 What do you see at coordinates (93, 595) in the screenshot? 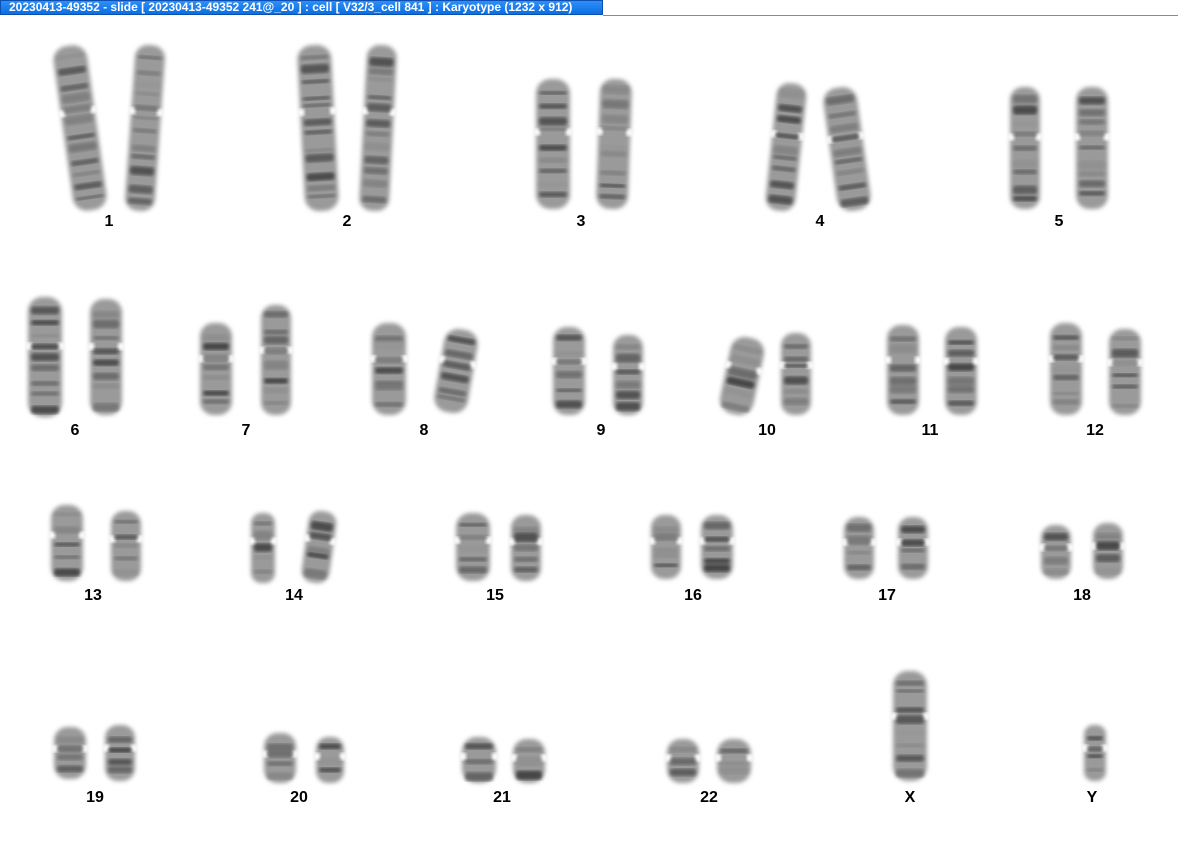
I see `chromosome-label-13: 13` at bounding box center [93, 595].